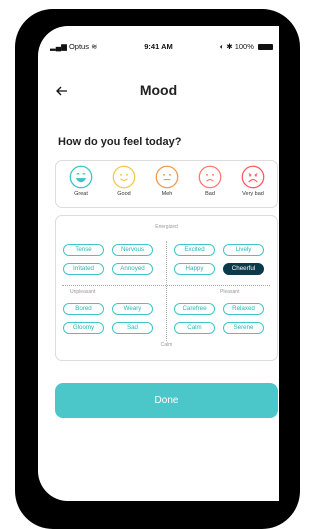 The image size is (320, 529). What do you see at coordinates (124, 194) in the screenshot?
I see `mood-label: Good` at bounding box center [124, 194].